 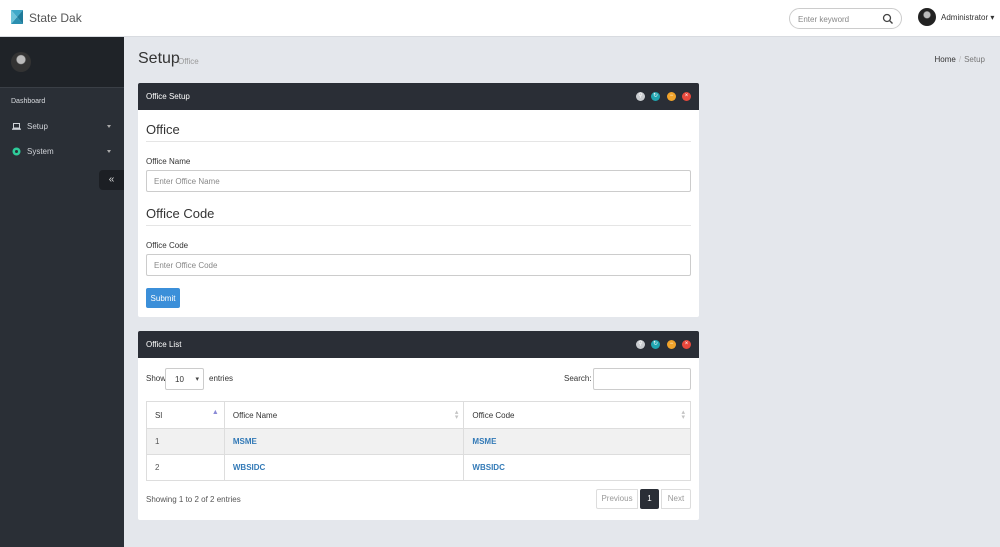 What do you see at coordinates (28, 101) in the screenshot?
I see `sidebar-item-dashboard: Dashboard` at bounding box center [28, 101].